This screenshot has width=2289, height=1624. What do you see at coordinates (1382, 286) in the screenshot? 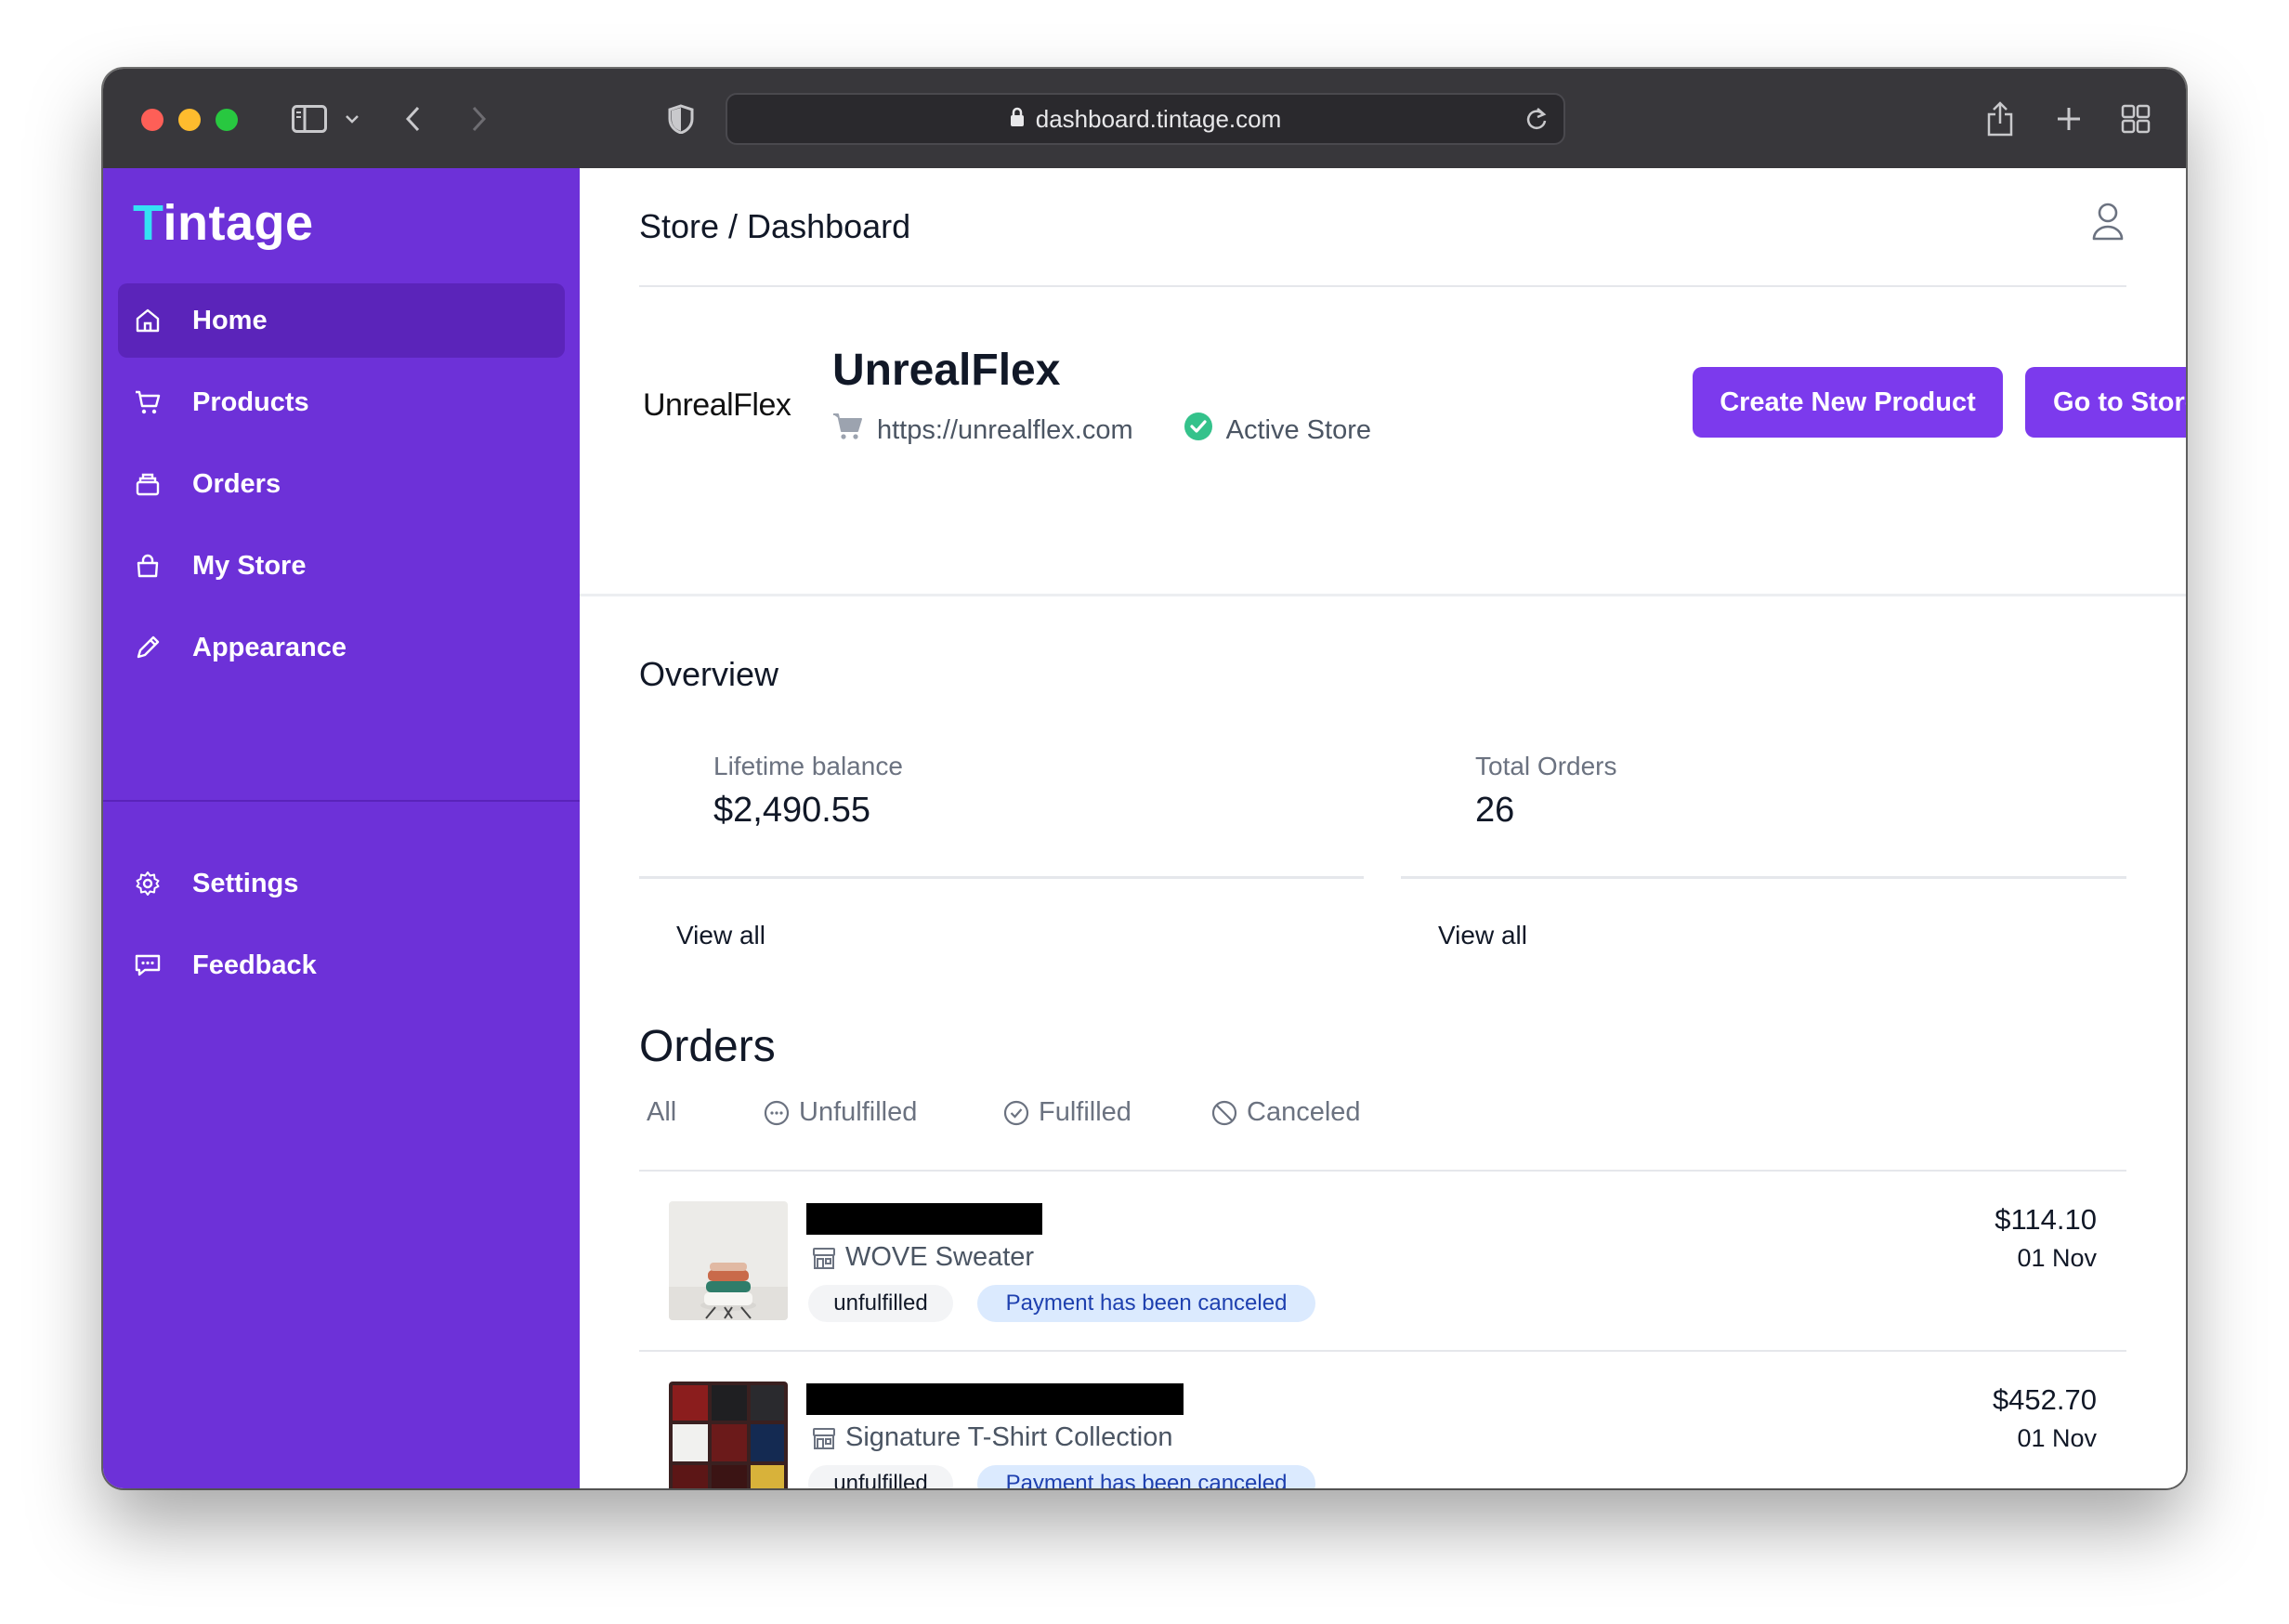
I see `header-divider` at bounding box center [1382, 286].